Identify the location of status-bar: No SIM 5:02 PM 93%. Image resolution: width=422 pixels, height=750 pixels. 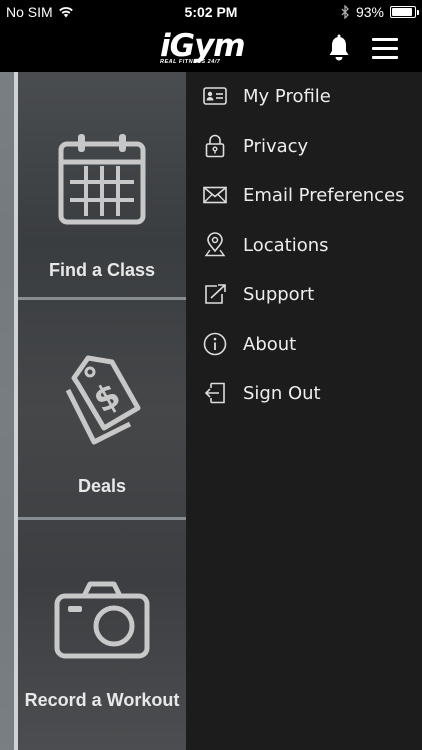
(211, 12).